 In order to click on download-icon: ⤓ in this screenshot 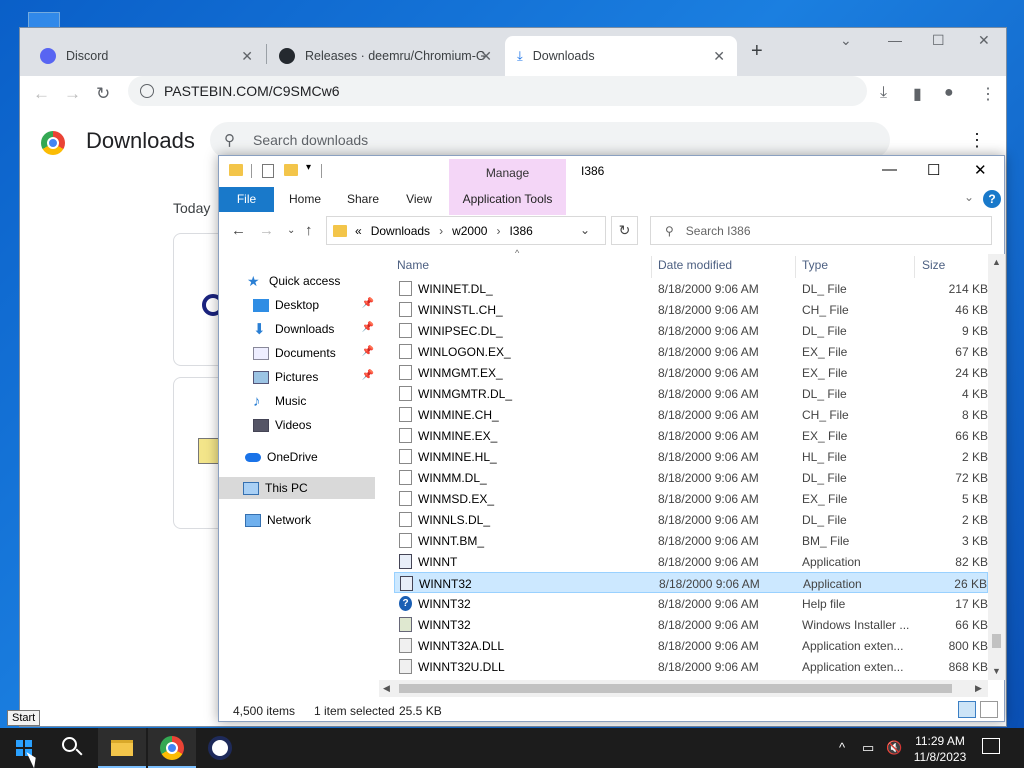, I will do `click(883, 93)`.